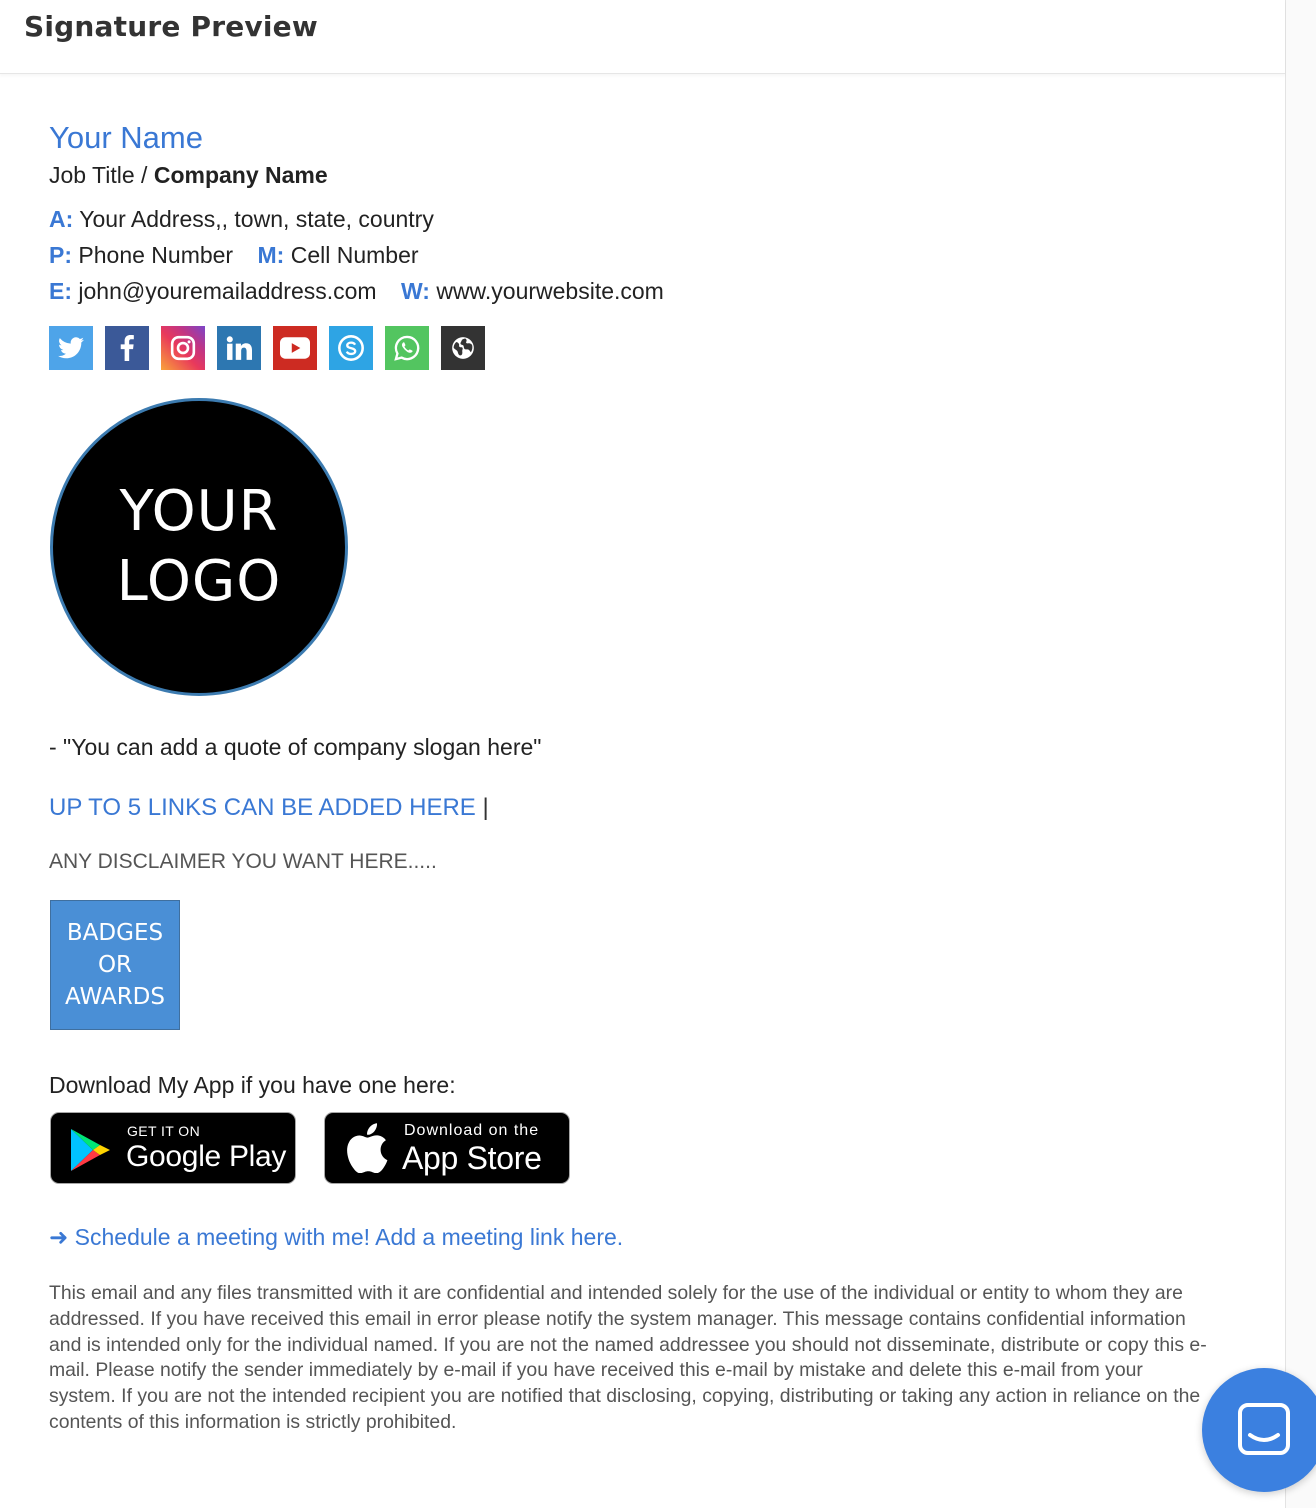  I want to click on linkedin-icon, so click(239, 348).